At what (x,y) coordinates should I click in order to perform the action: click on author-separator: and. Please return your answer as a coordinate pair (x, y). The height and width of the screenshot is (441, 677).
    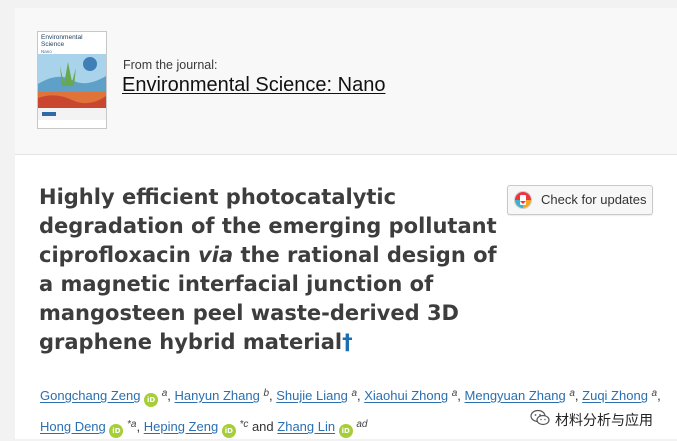
    Looking at the image, I should click on (261, 426).